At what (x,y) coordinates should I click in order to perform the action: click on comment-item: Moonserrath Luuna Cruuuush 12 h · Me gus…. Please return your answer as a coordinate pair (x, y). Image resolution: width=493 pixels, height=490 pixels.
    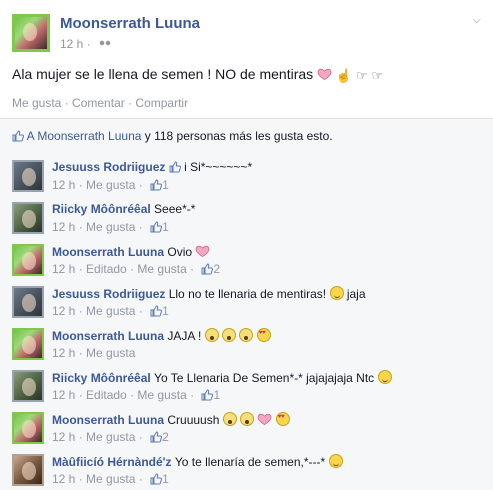
    Looking at the image, I should click on (246, 427).